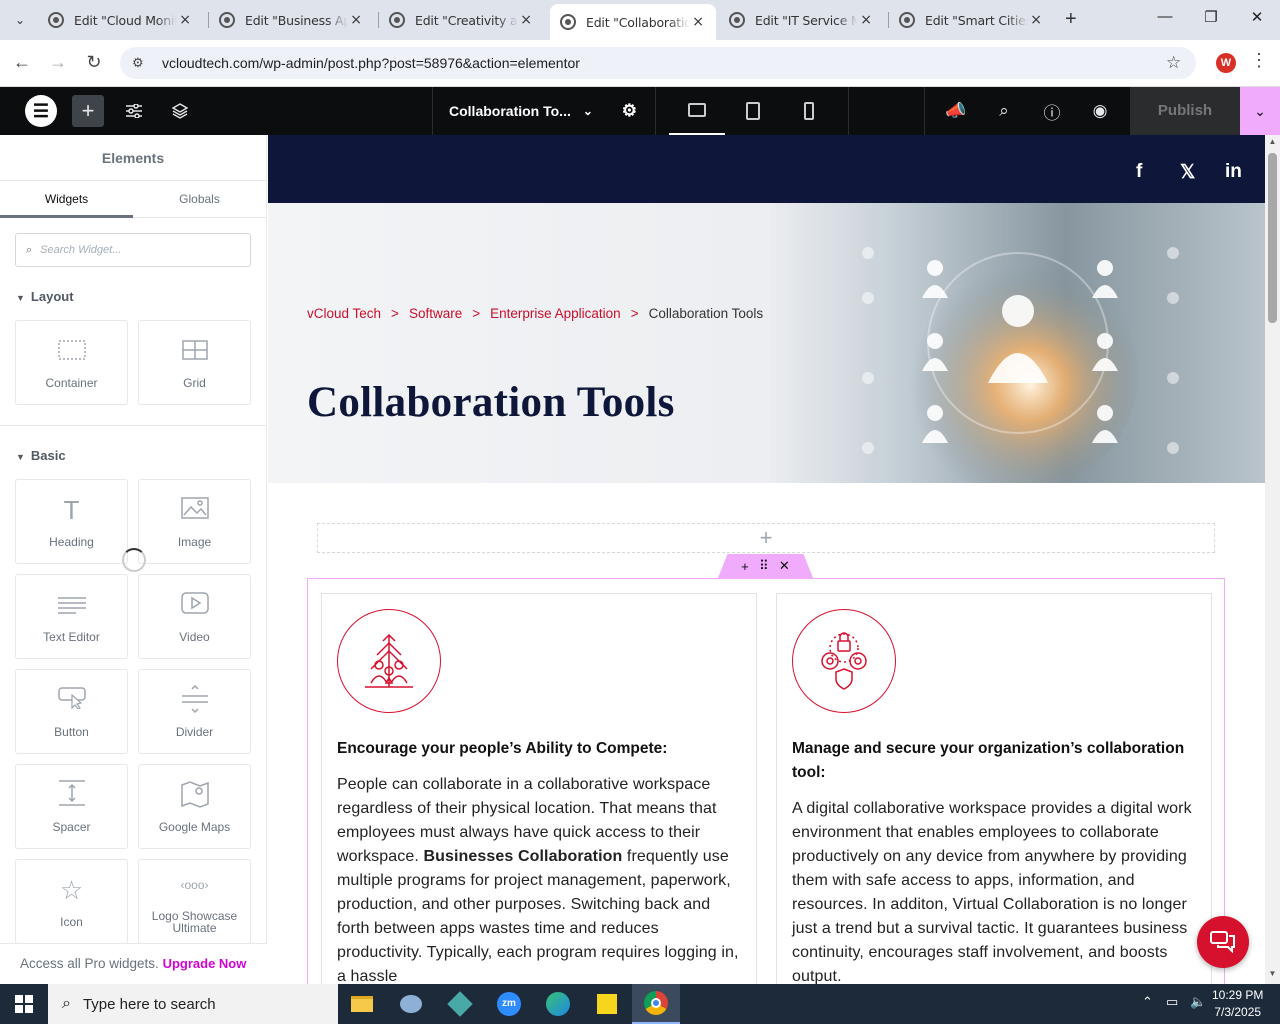 This screenshot has height=1024, width=1280. I want to click on widget-logo-showcase: ‹ooo› Logo Showcase Ultimate, so click(194, 901).